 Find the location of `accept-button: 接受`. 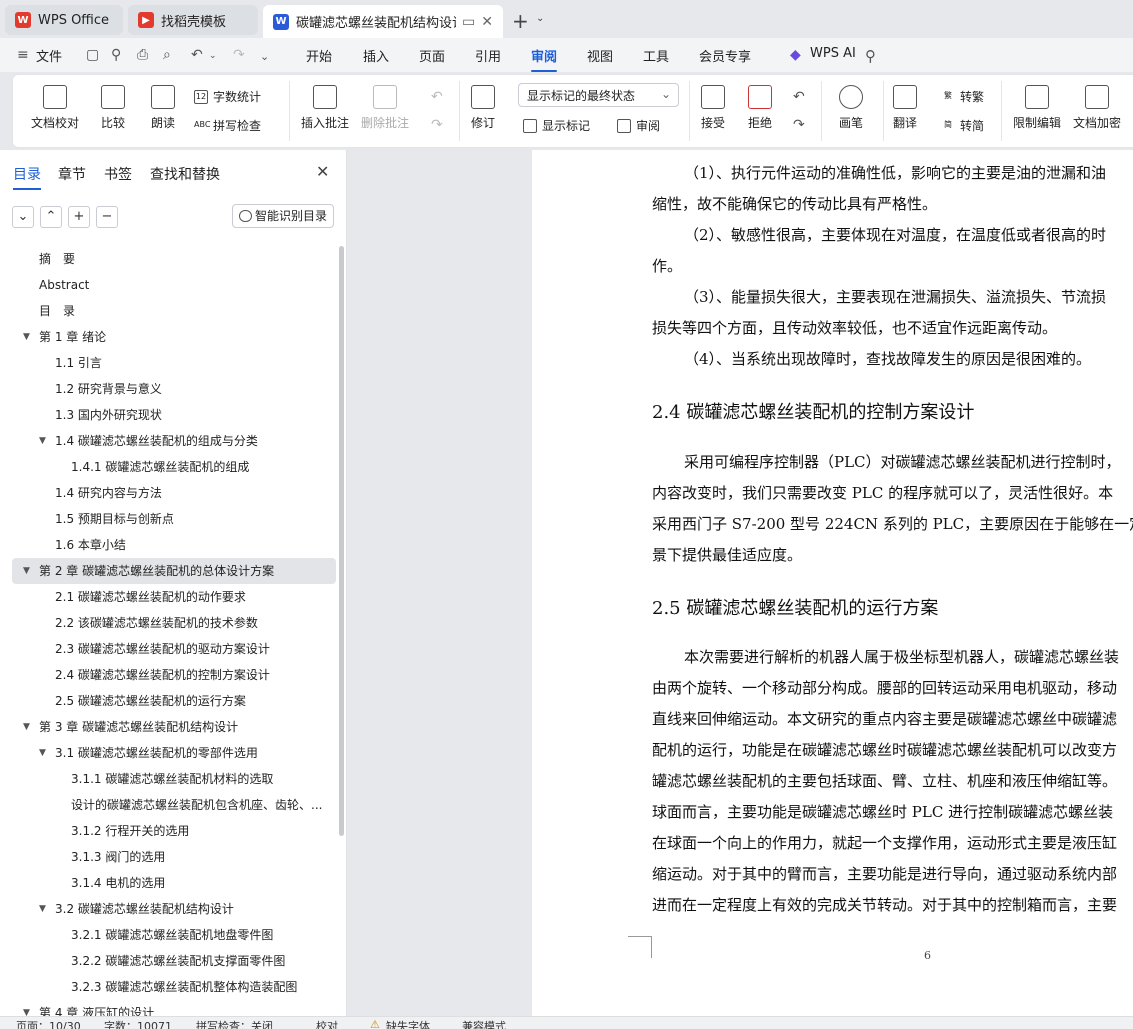

accept-button: 接受 is located at coordinates (713, 108).